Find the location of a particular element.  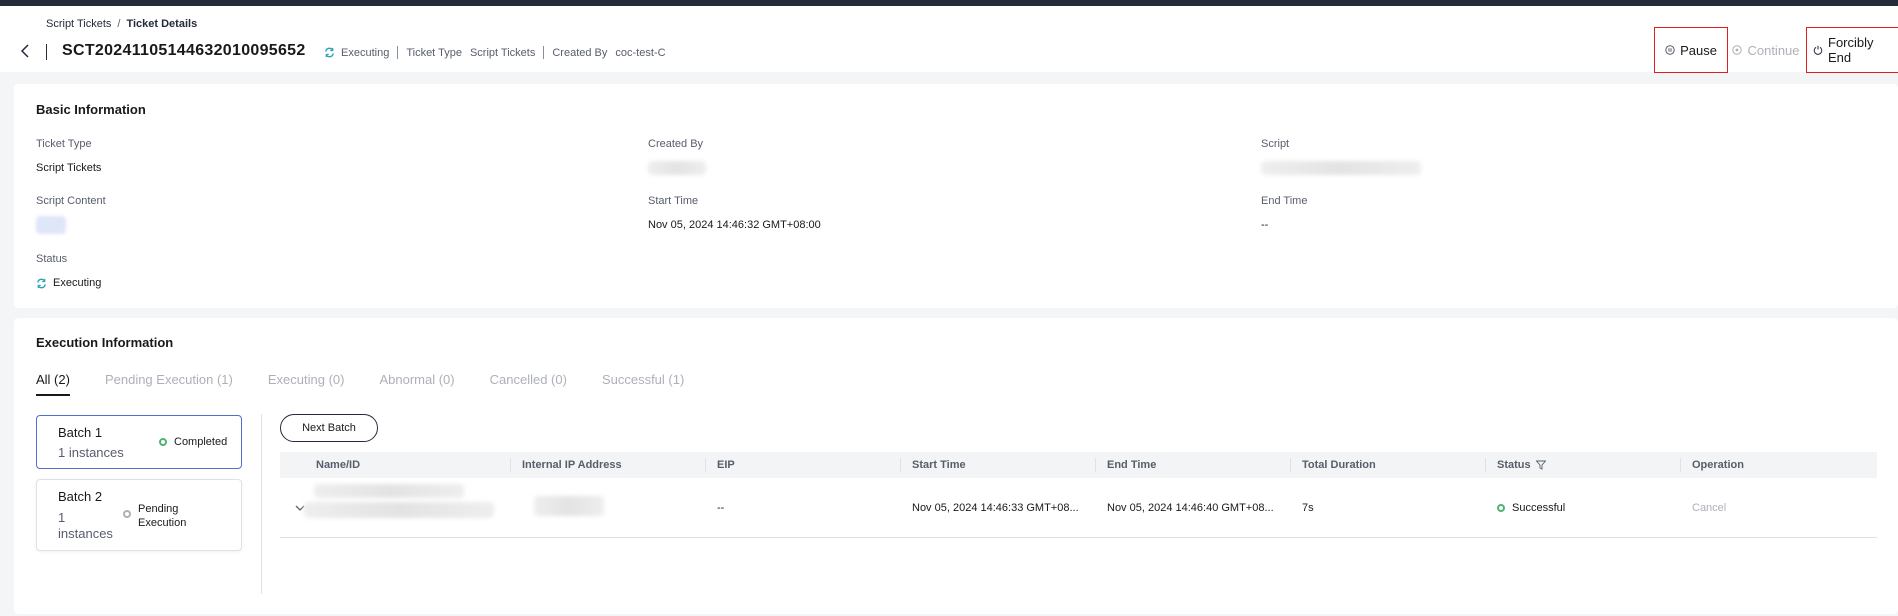

power-icon is located at coordinates (1818, 50).